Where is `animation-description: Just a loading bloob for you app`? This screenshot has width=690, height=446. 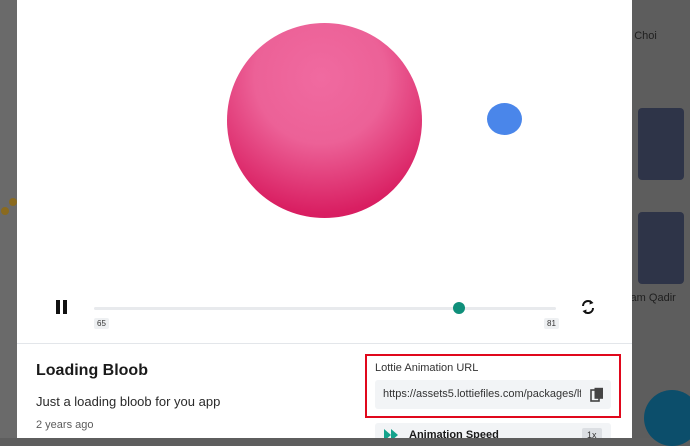 animation-description: Just a loading bloob for you app is located at coordinates (128, 401).